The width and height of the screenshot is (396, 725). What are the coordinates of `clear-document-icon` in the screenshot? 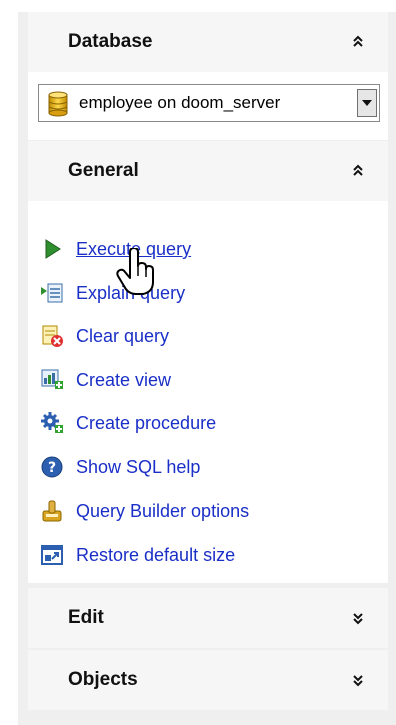 It's located at (52, 336).